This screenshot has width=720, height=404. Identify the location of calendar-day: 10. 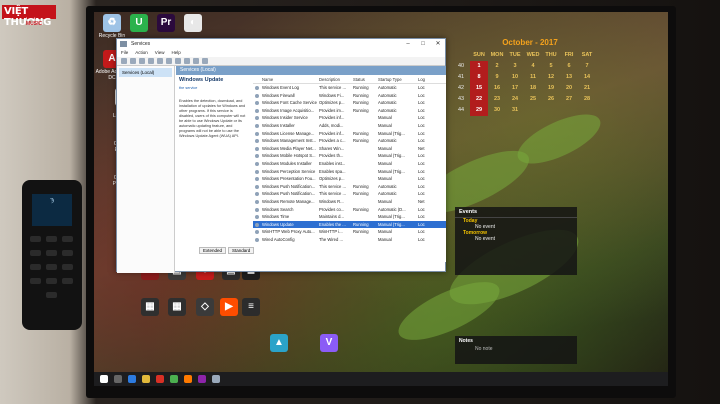
(515, 77).